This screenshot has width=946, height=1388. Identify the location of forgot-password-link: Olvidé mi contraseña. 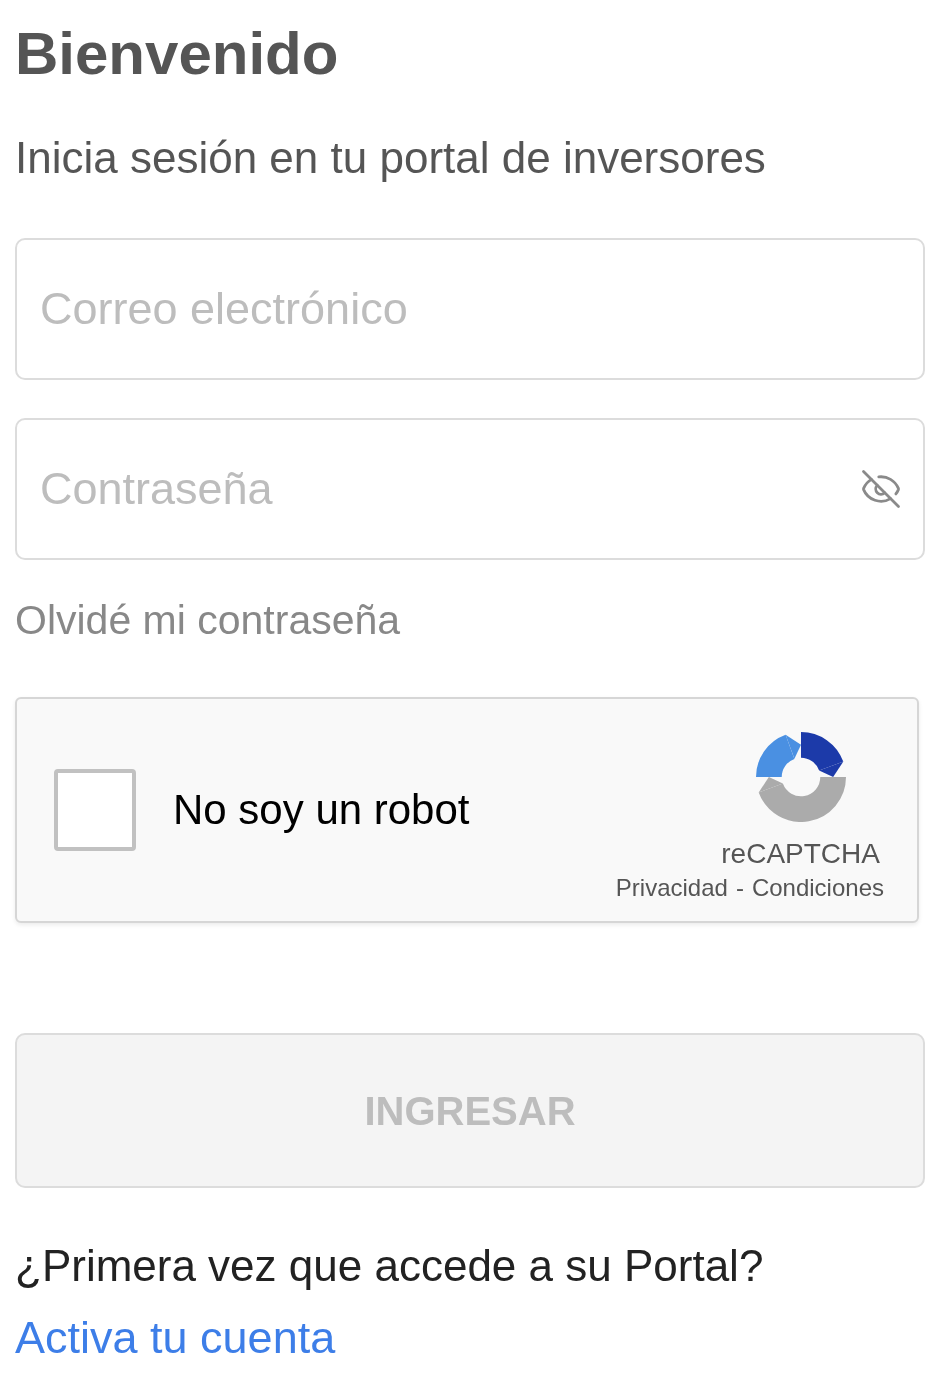
(208, 620).